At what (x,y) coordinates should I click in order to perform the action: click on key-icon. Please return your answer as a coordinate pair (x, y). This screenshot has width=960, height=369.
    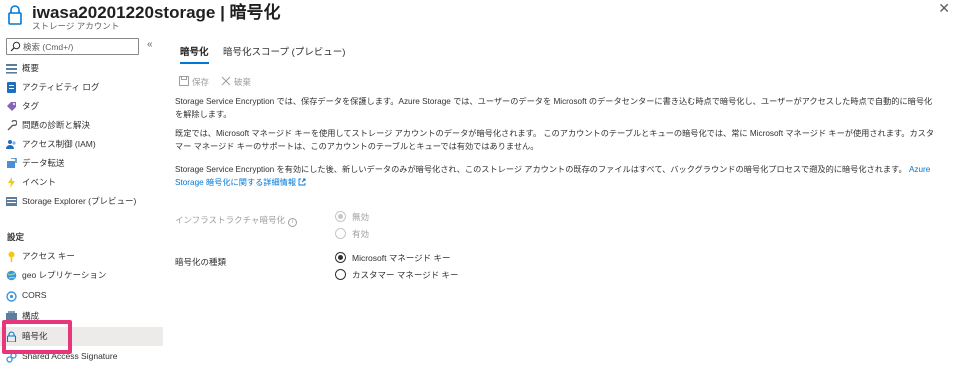
    Looking at the image, I should click on (11, 256).